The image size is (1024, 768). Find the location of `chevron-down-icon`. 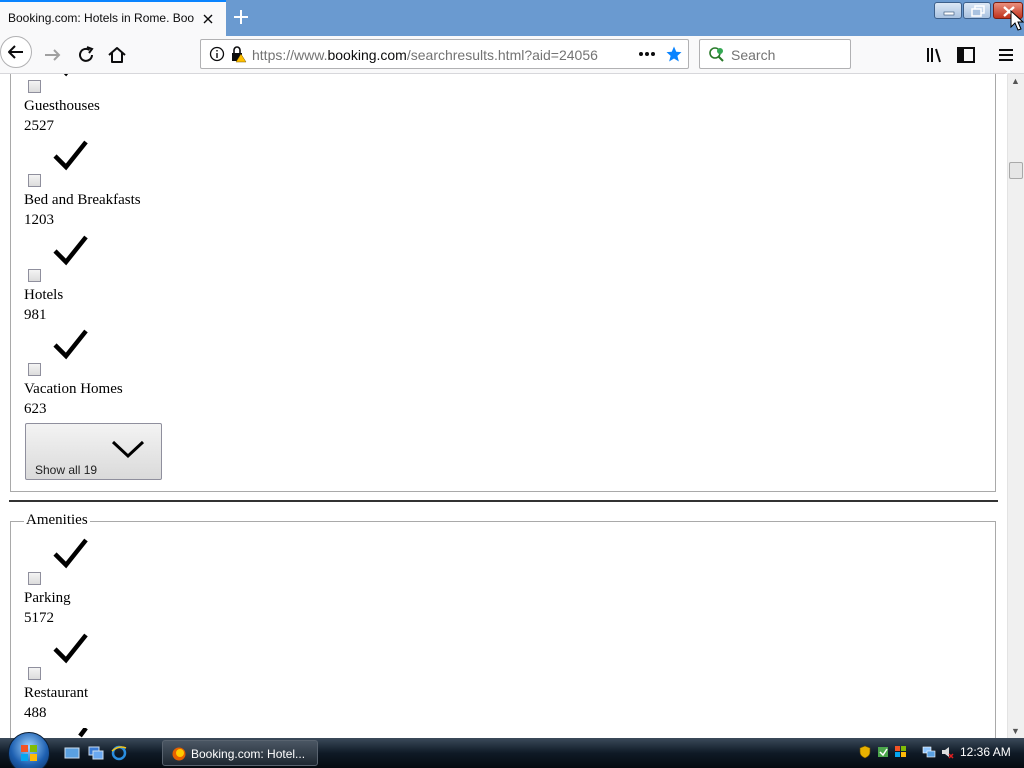

chevron-down-icon is located at coordinates (128, 449).